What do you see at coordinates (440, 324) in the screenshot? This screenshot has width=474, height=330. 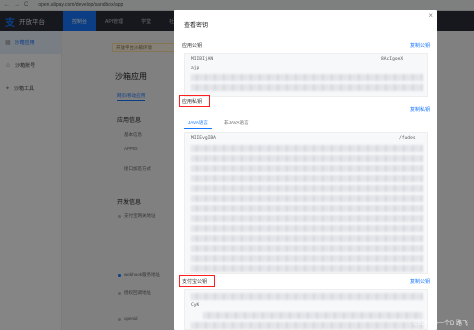 I see `watermark-text: CSDN @一个D 路飞` at bounding box center [440, 324].